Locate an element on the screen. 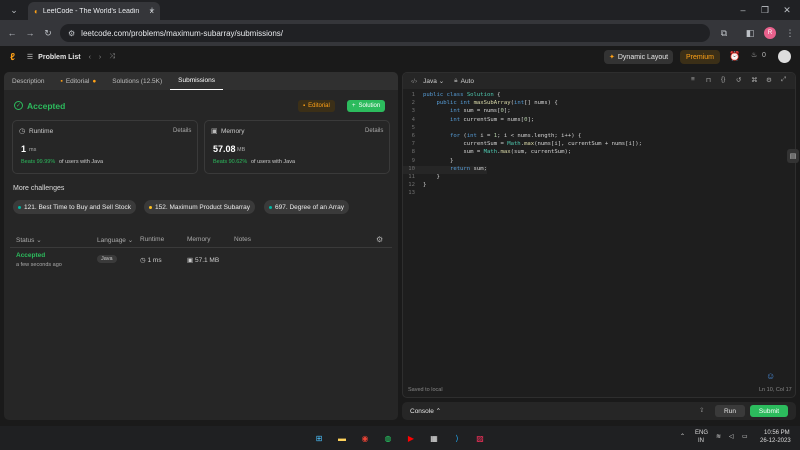  user-avatar is located at coordinates (784, 56).